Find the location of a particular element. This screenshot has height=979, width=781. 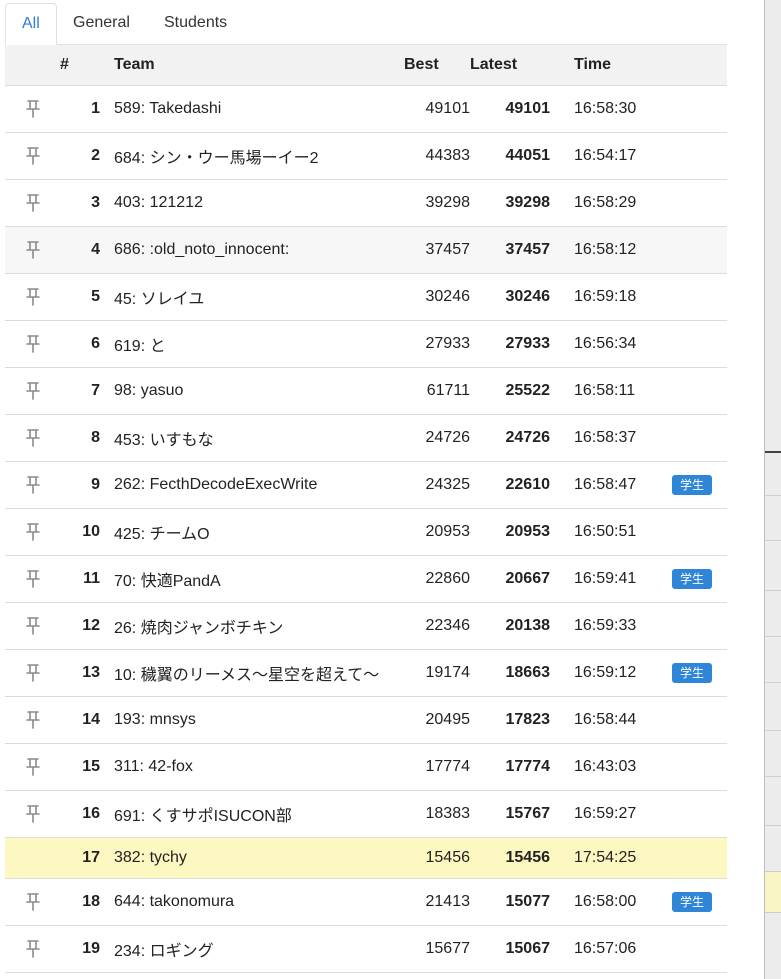

rank-cell: 17 is located at coordinates (80, 858).